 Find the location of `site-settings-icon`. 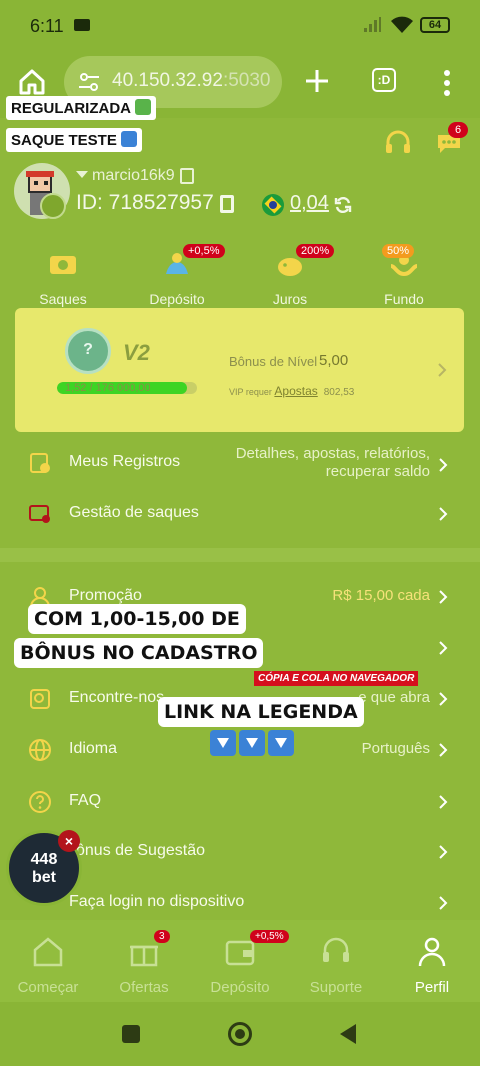

site-settings-icon is located at coordinates (89, 82).